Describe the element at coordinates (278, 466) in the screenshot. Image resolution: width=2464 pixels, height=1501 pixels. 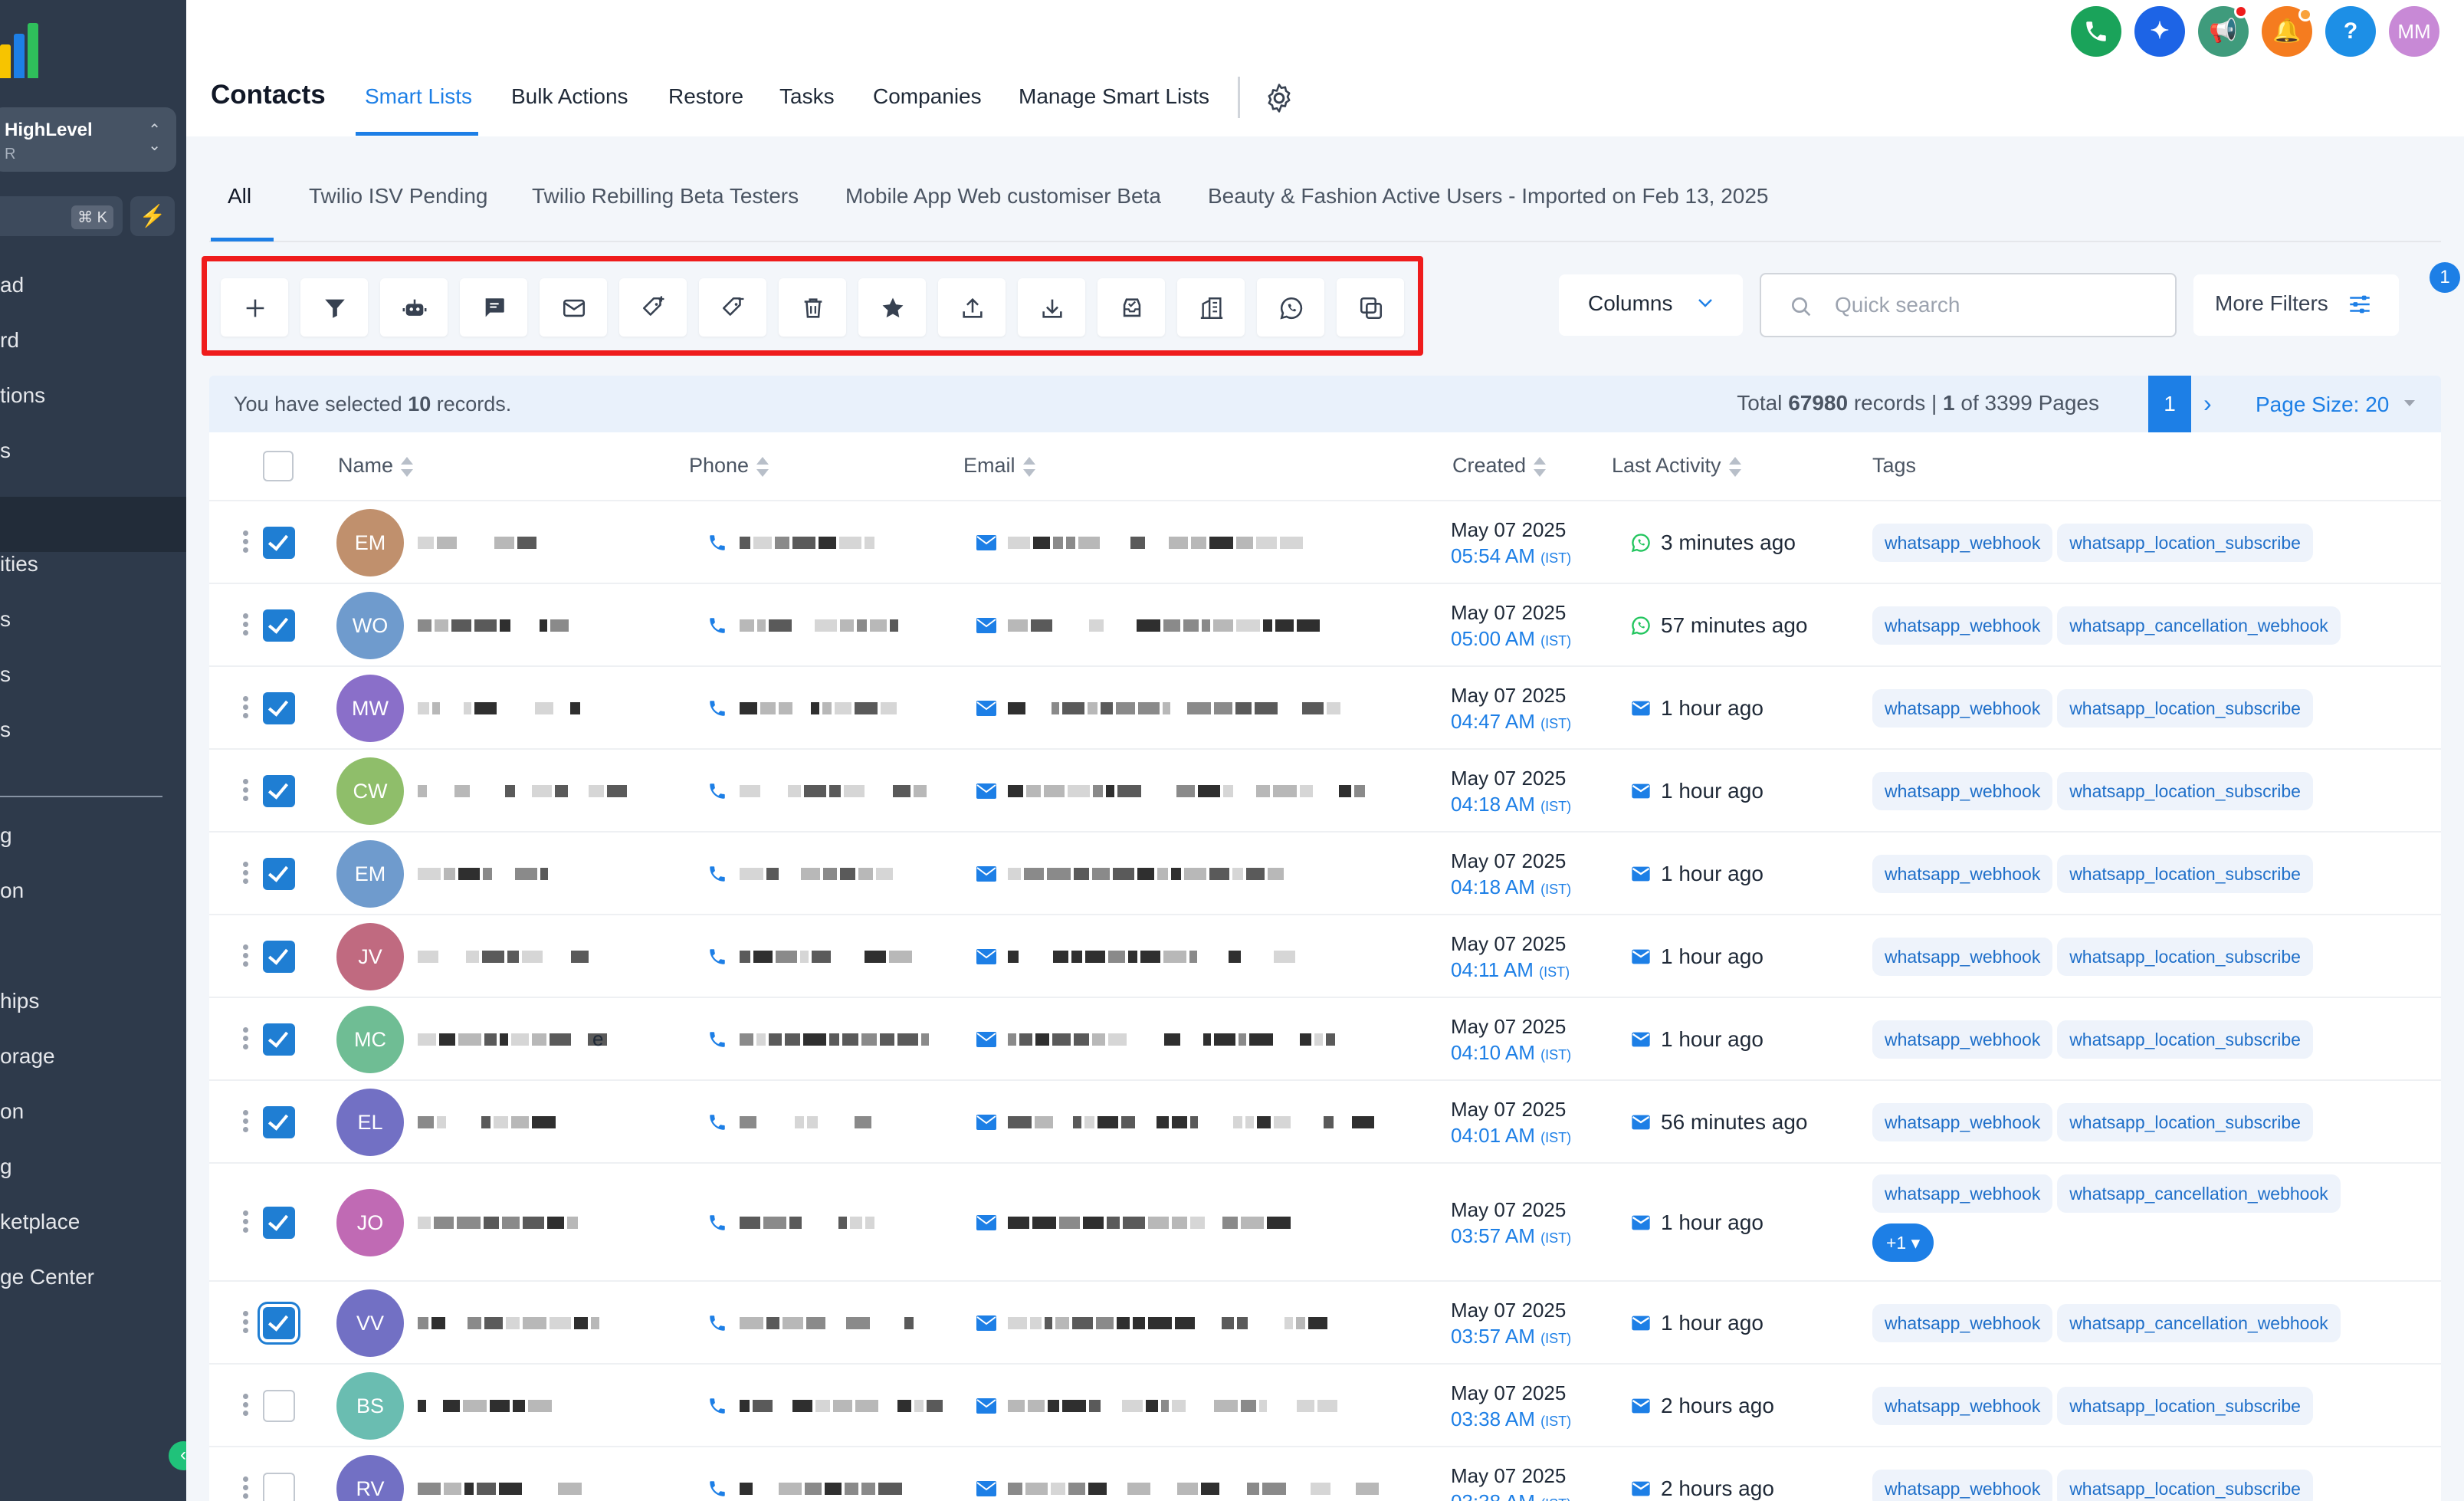
I see `select-all-checkbox` at that location.